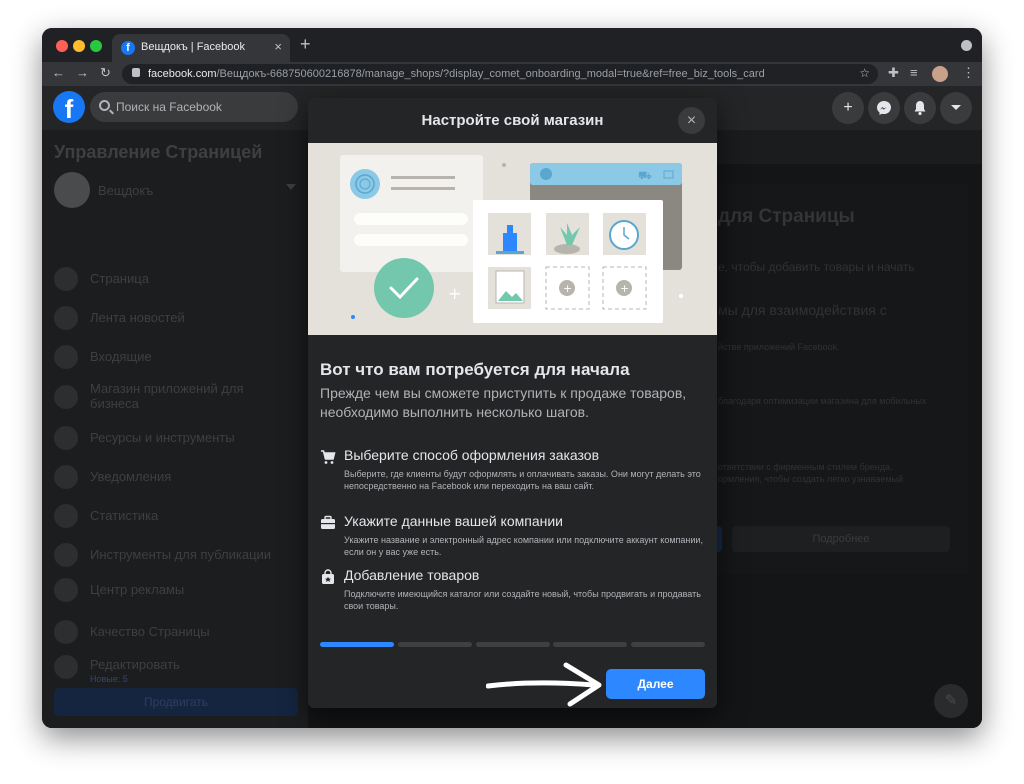  What do you see at coordinates (66, 555) in the screenshot?
I see `publishing-icon` at bounding box center [66, 555].